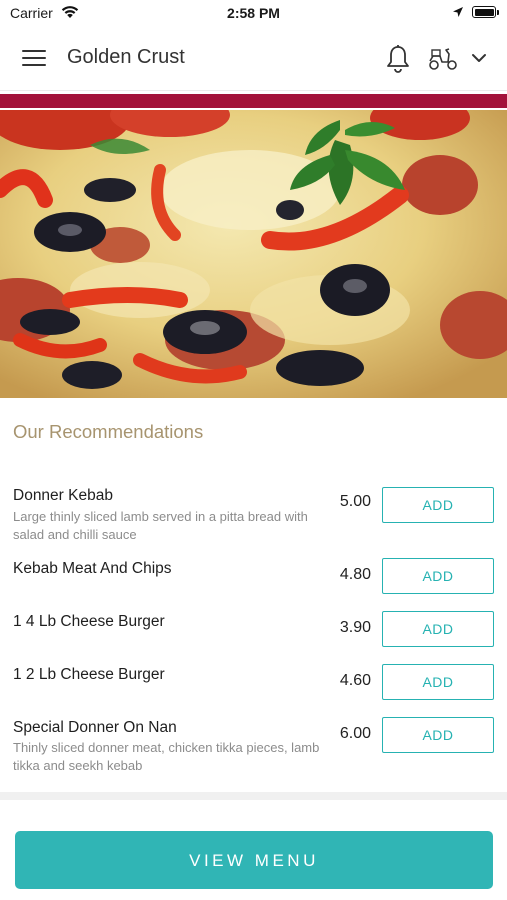 The width and height of the screenshot is (507, 900). I want to click on bell-icon, so click(398, 59).